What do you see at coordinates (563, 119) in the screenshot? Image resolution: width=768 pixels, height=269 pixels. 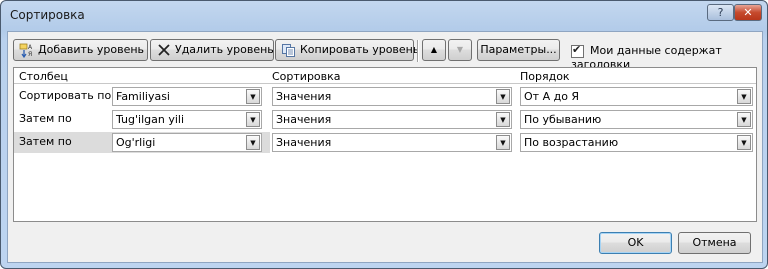 I see `order-select-value: По убыванию` at bounding box center [563, 119].